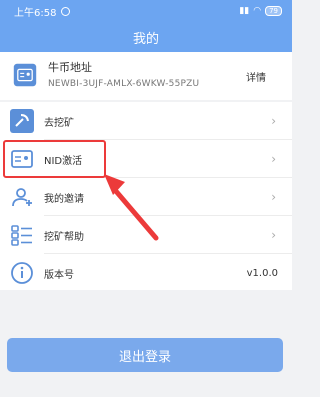 Image resolution: width=320 pixels, height=397 pixels. I want to click on wallet-card-icon, so click(25, 75).